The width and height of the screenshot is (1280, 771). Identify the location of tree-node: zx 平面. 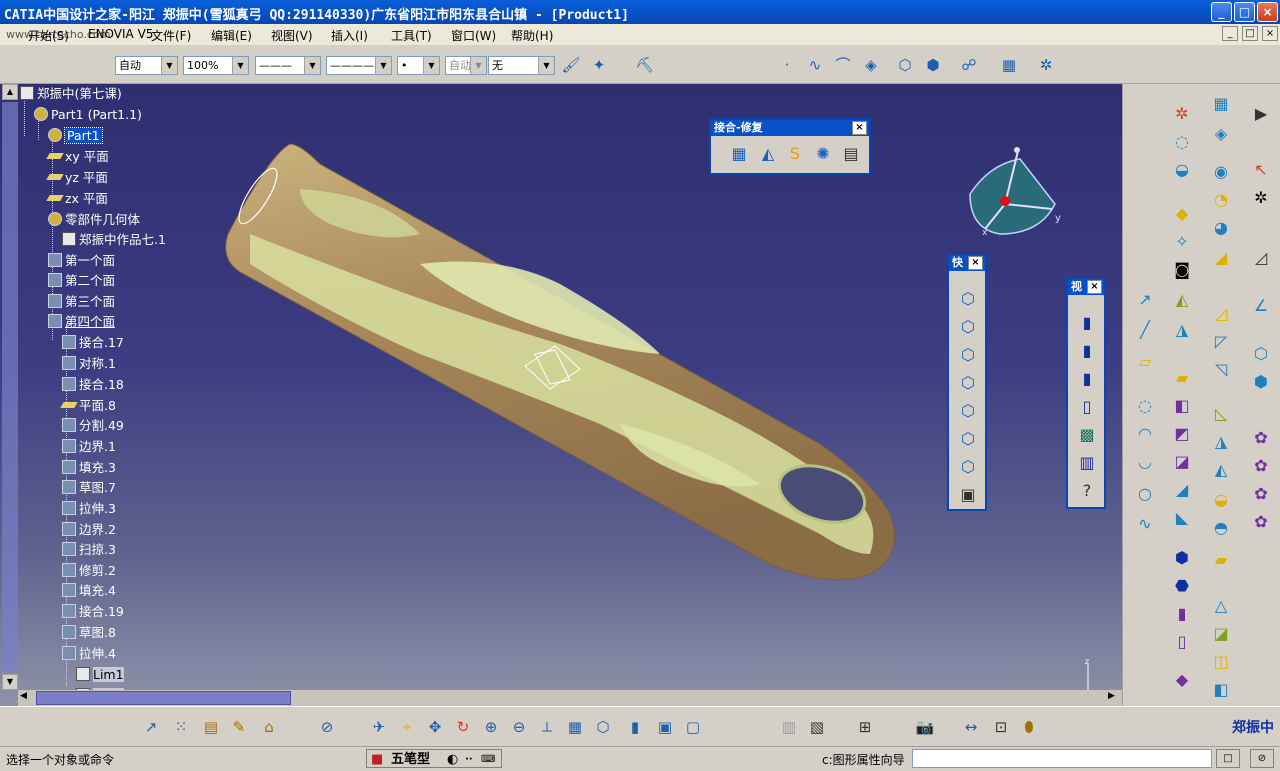
(77, 199).